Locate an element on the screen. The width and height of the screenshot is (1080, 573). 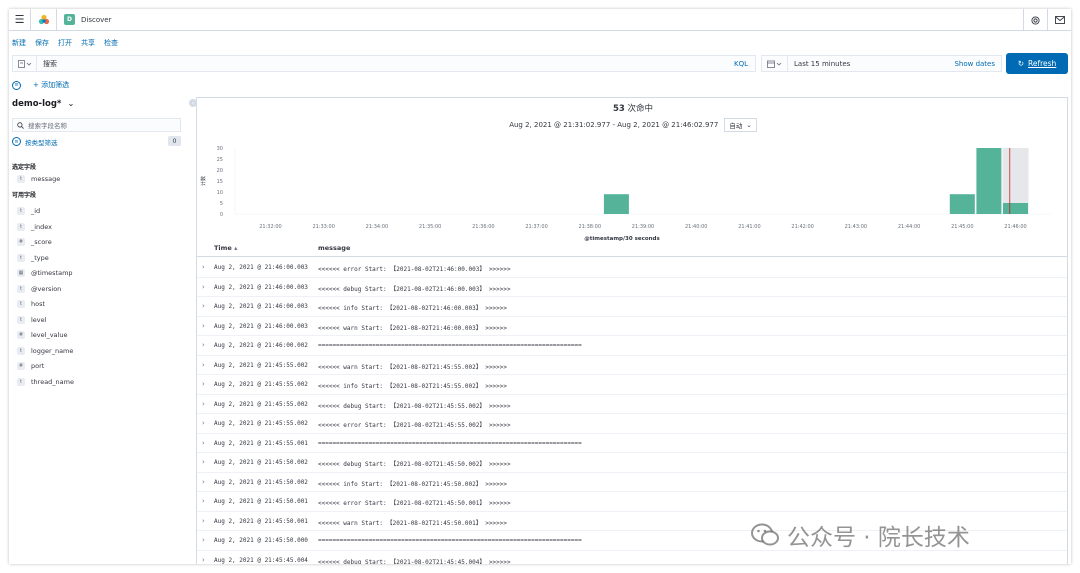
filter-by-type-button: ≡ 按类型筛选 0 is located at coordinates (96, 141).